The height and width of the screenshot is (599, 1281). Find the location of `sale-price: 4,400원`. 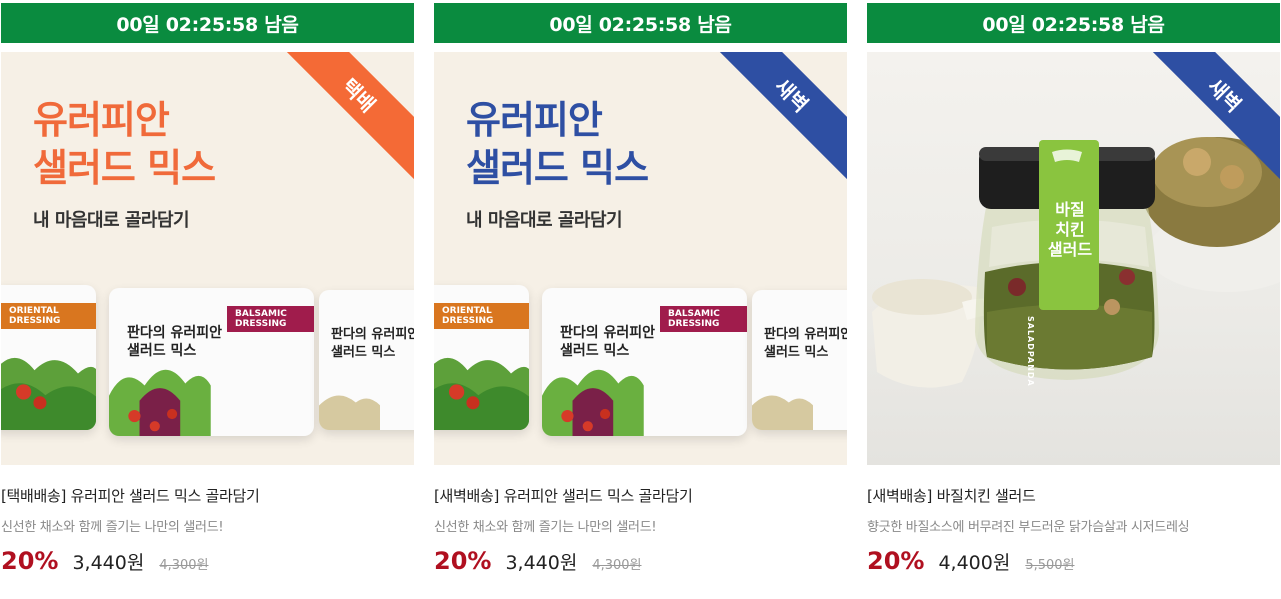

sale-price: 4,400원 is located at coordinates (974, 563).